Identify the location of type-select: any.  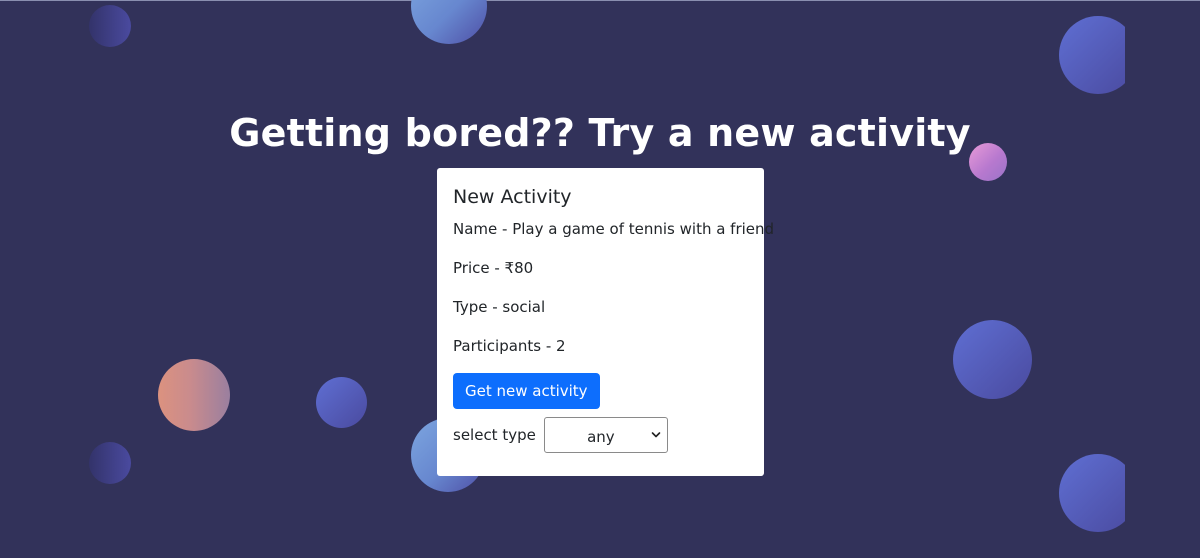
(605, 435).